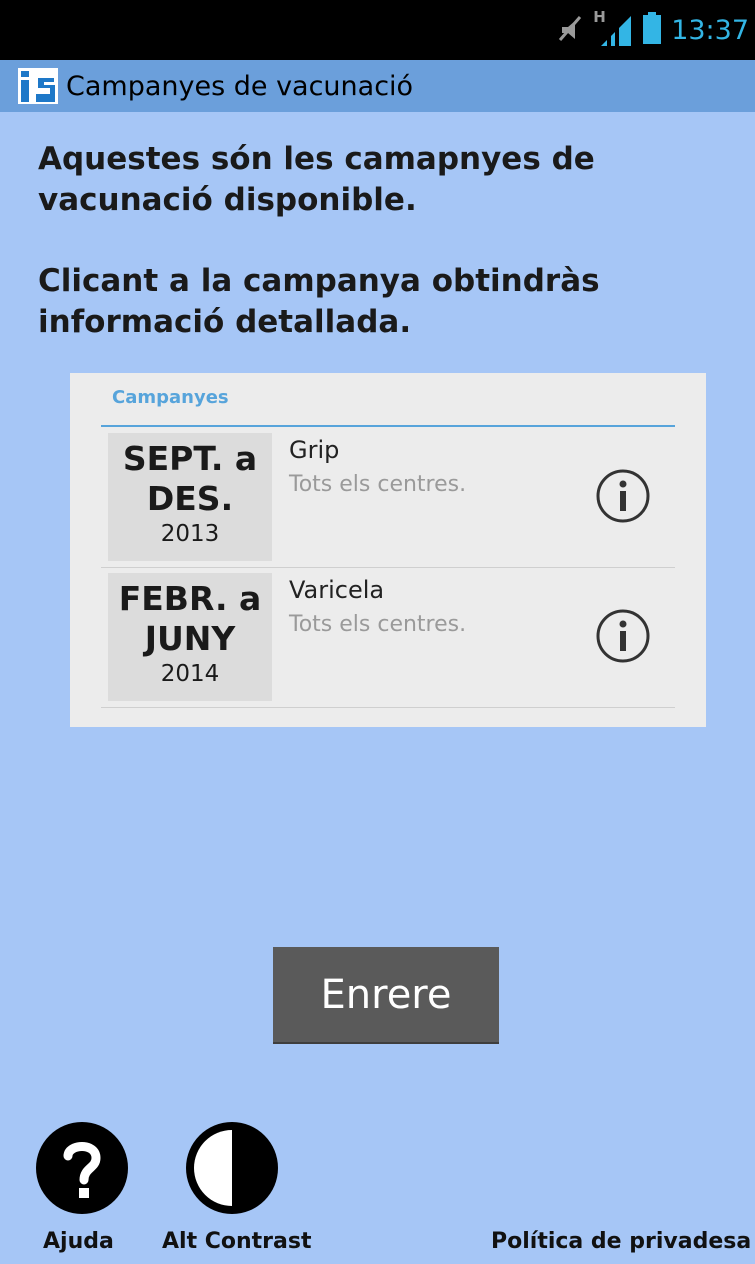 This screenshot has height=1264, width=755. I want to click on campaign-name: Grip, so click(314, 450).